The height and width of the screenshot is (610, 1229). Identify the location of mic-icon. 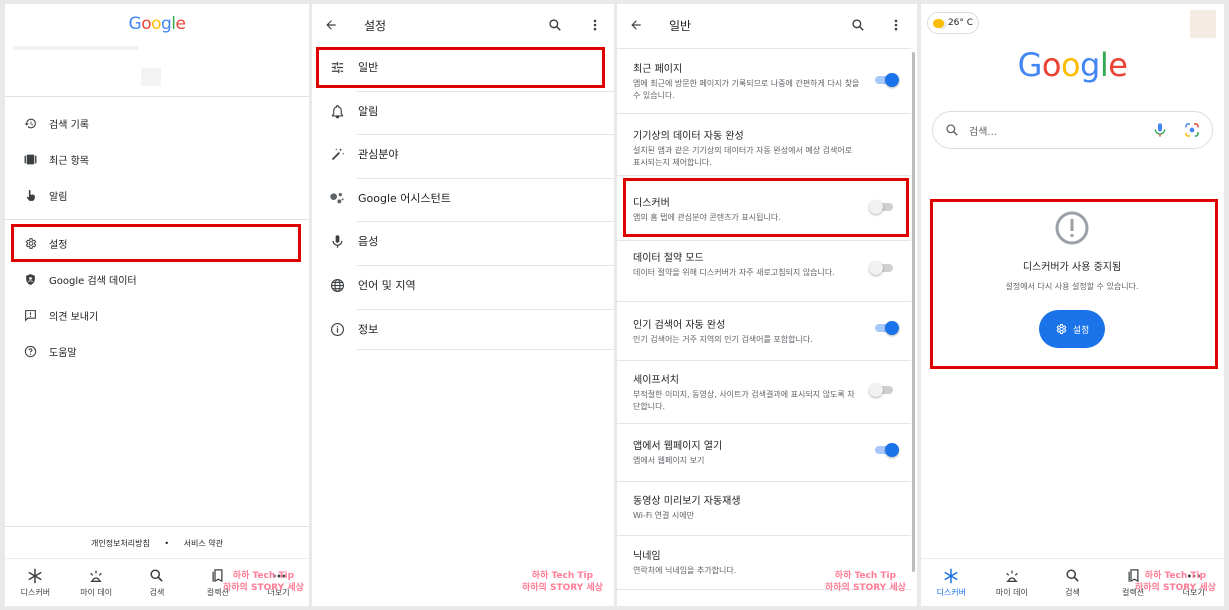
(1160, 131).